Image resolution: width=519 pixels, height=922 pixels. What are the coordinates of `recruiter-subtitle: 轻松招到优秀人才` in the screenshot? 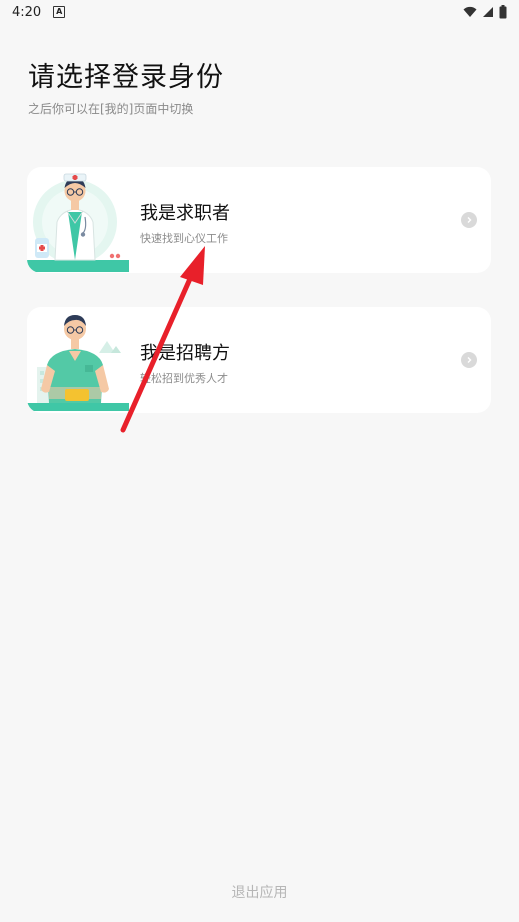 It's located at (184, 378).